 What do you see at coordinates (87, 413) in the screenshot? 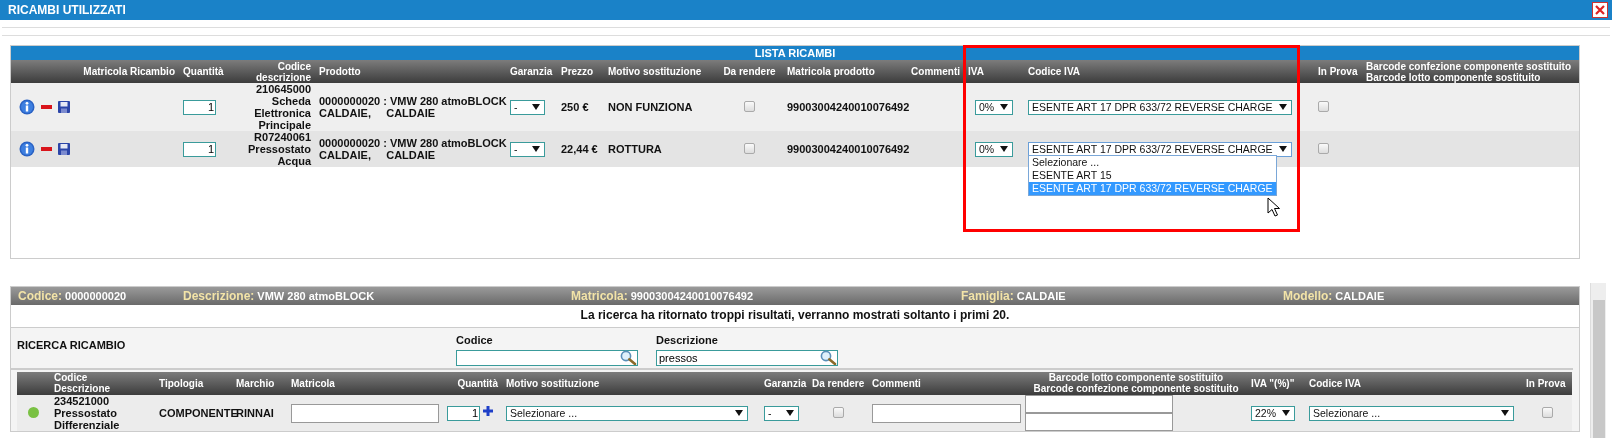
I see `table-cell: 234521000 Pressostato Differenziale` at bounding box center [87, 413].